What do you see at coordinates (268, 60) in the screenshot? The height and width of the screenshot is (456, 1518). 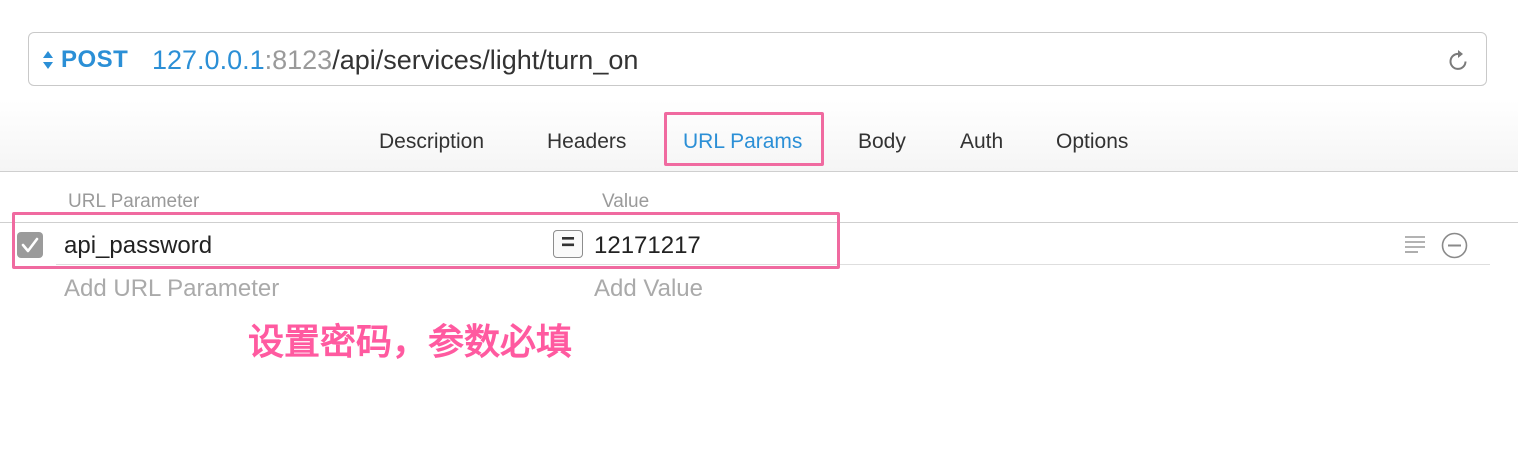 I see `url-colon: :` at bounding box center [268, 60].